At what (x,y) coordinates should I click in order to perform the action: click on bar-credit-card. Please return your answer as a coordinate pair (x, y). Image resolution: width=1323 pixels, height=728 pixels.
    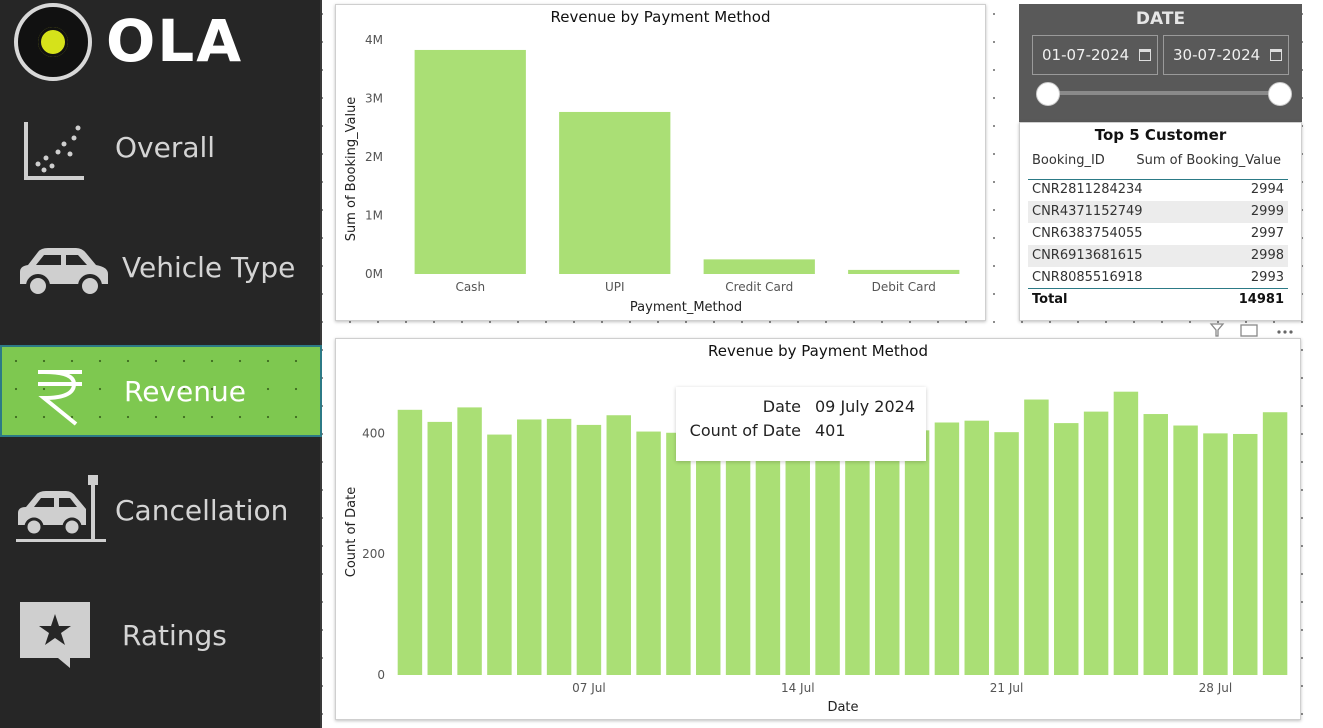
    Looking at the image, I should click on (759, 266).